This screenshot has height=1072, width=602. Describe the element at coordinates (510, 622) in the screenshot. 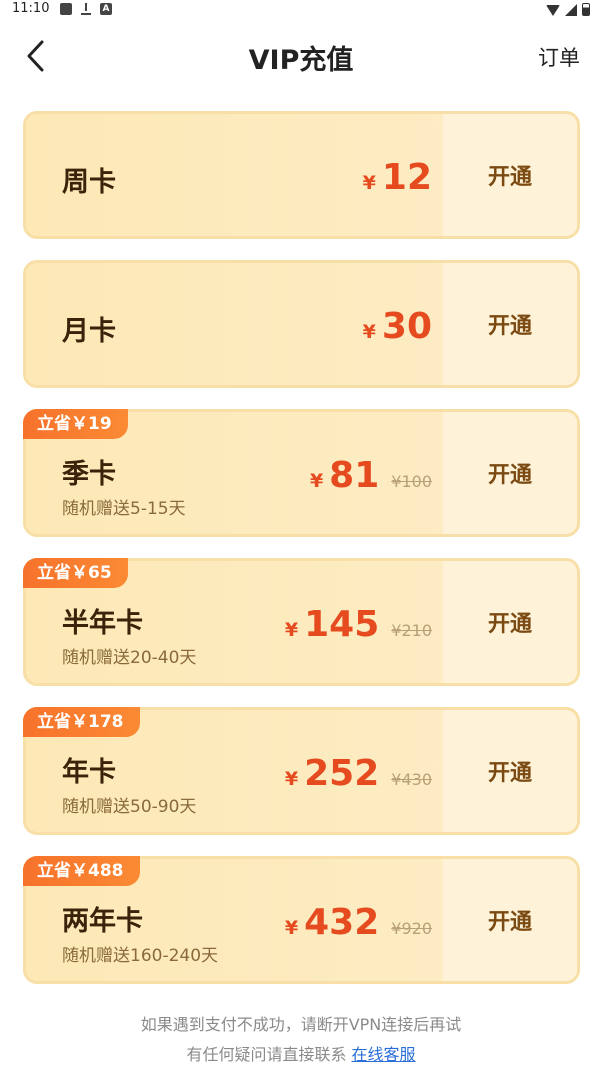

I see `open-button-half-year: 开通` at that location.